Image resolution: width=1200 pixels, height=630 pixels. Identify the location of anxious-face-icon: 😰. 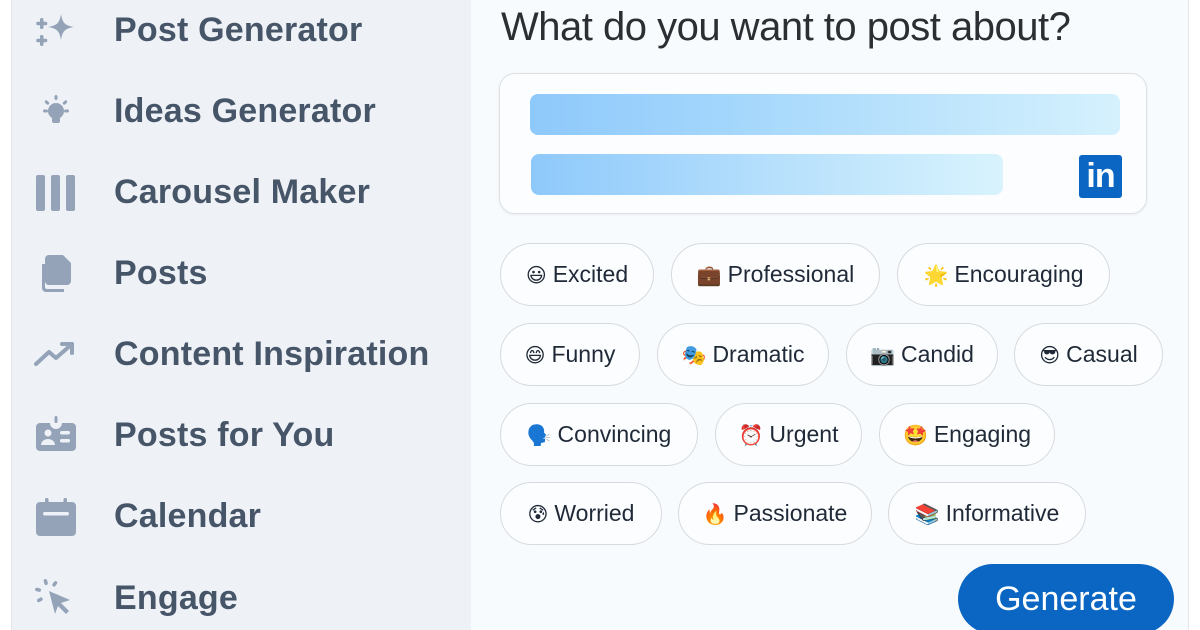
(538, 513).